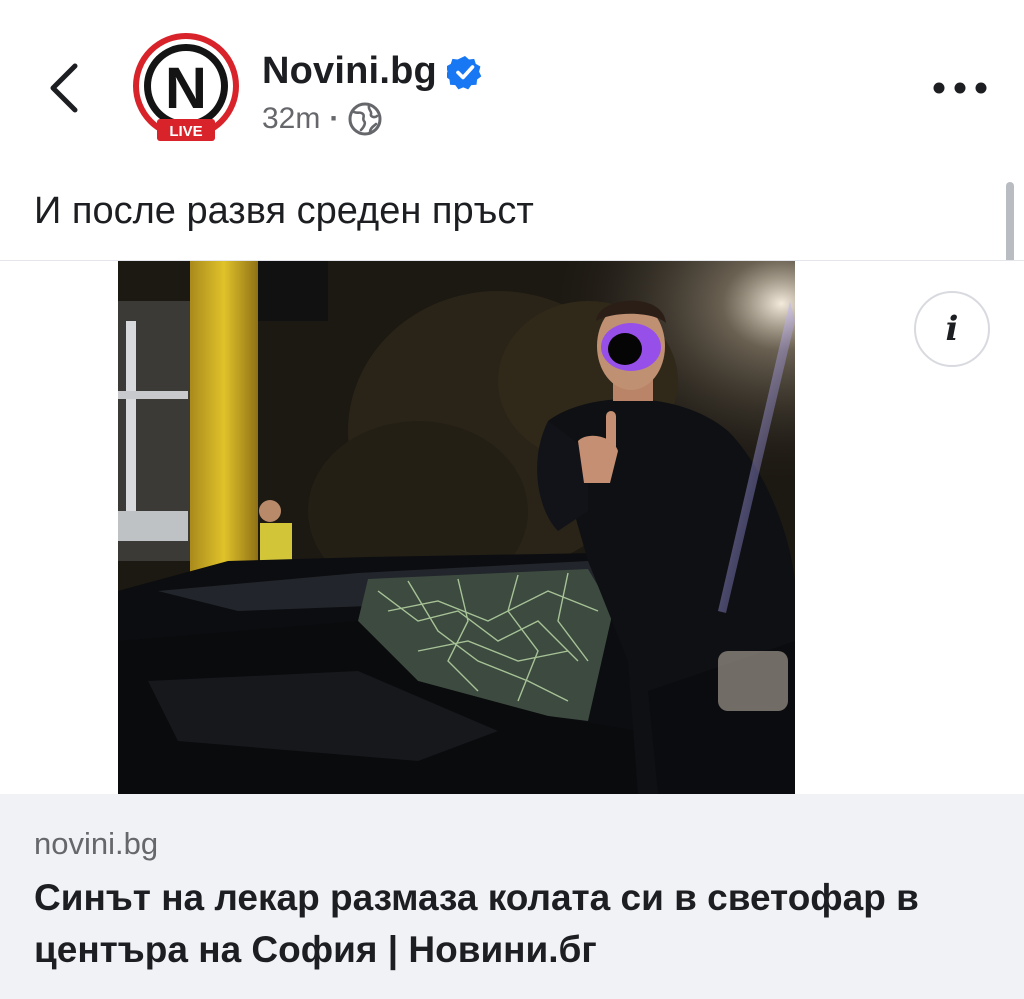 Image resolution: width=1024 pixels, height=999 pixels. What do you see at coordinates (365, 119) in the screenshot?
I see `globe-icon` at bounding box center [365, 119].